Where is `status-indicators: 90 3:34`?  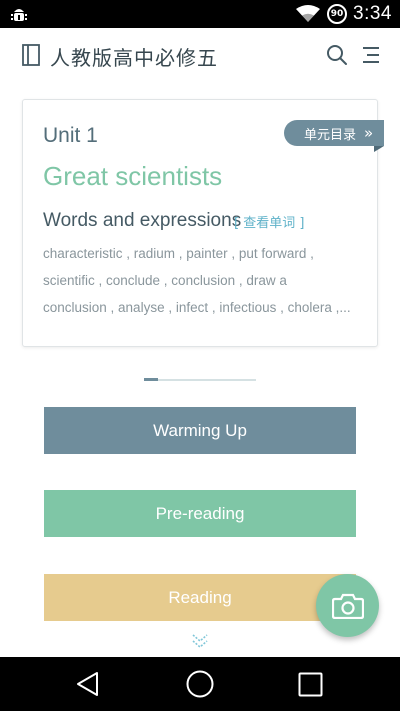 status-indicators: 90 3:34 is located at coordinates (343, 14).